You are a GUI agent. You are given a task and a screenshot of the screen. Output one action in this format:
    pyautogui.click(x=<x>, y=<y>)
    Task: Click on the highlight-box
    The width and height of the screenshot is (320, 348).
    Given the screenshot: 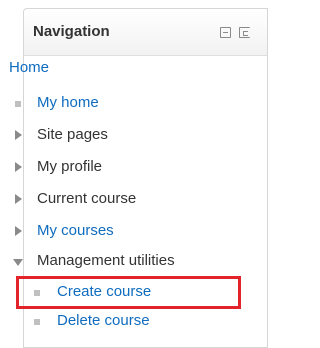 What is the action you would take?
    pyautogui.click(x=128, y=292)
    